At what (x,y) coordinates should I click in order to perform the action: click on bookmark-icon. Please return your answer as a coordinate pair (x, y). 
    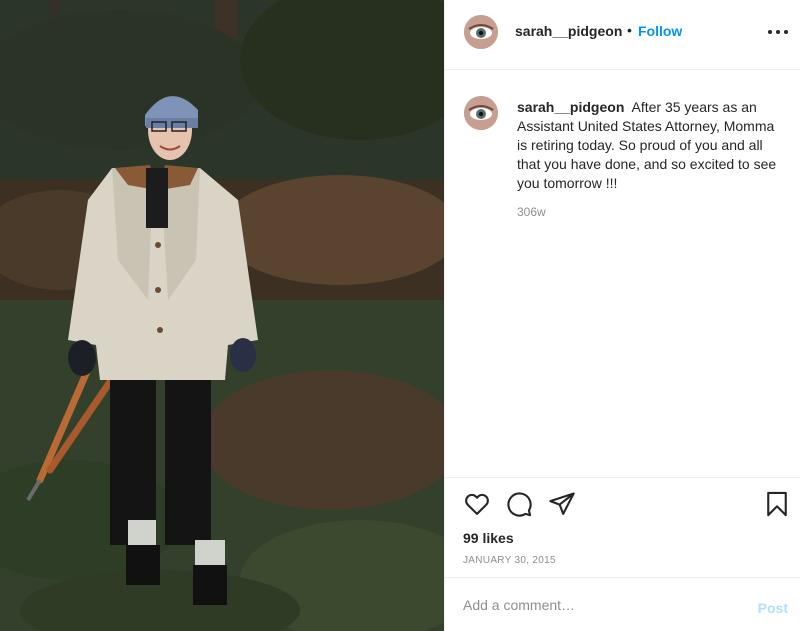
    Looking at the image, I should click on (777, 504).